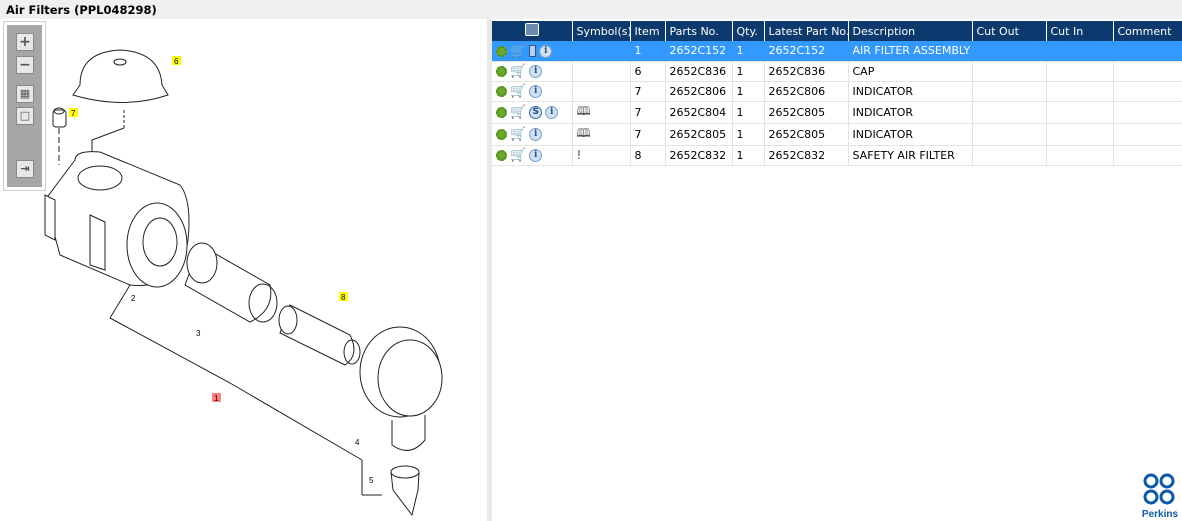 This screenshot has height=521, width=1182. I want to click on header-search, so click(532, 31).